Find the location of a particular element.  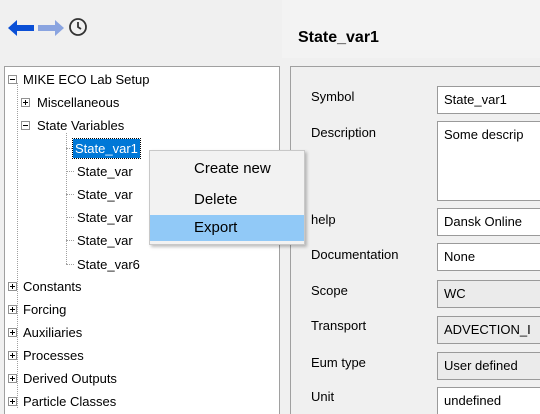

scope-label: Scope is located at coordinates (329, 290).